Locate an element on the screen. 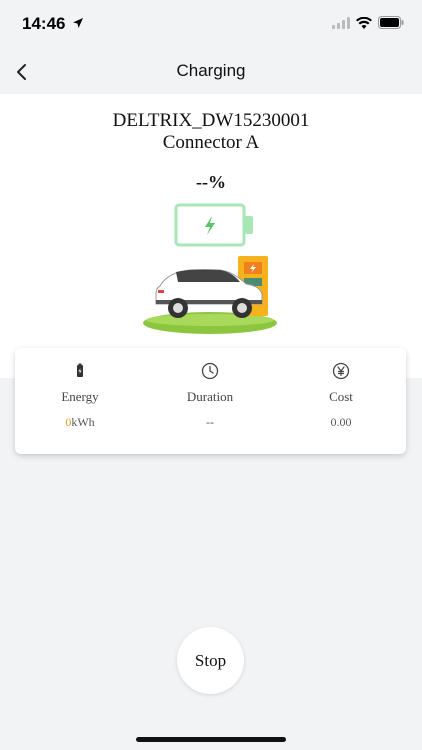 Image resolution: width=422 pixels, height=750 pixels. energy-label: Energy is located at coordinates (80, 396).